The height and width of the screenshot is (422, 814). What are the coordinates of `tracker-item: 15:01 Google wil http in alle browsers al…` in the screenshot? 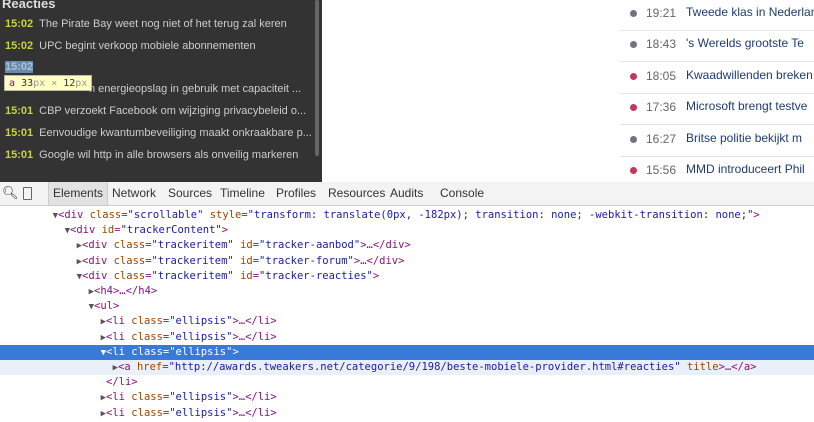 It's located at (151, 155).